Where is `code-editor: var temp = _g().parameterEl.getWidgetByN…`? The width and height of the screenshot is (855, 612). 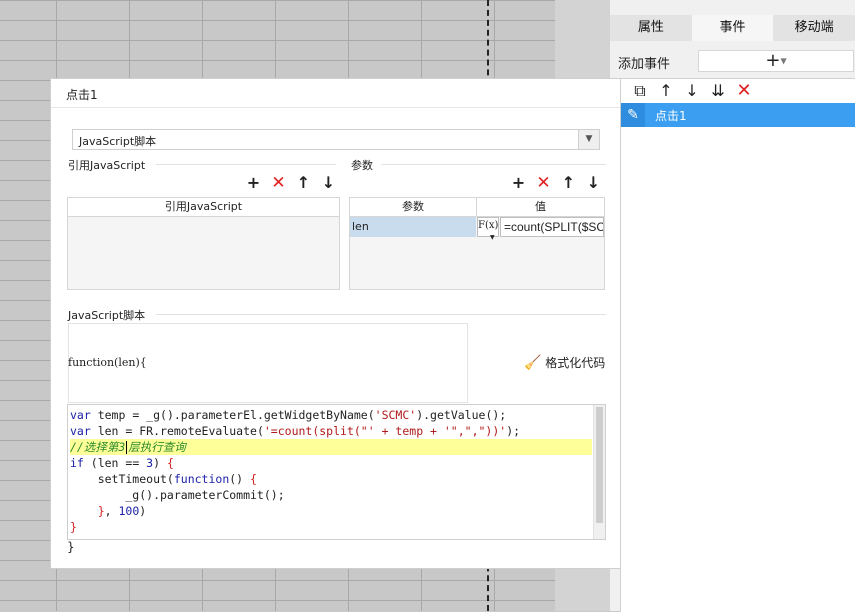 code-editor: var temp = _g().parameterEl.getWidgetByN… is located at coordinates (336, 472).